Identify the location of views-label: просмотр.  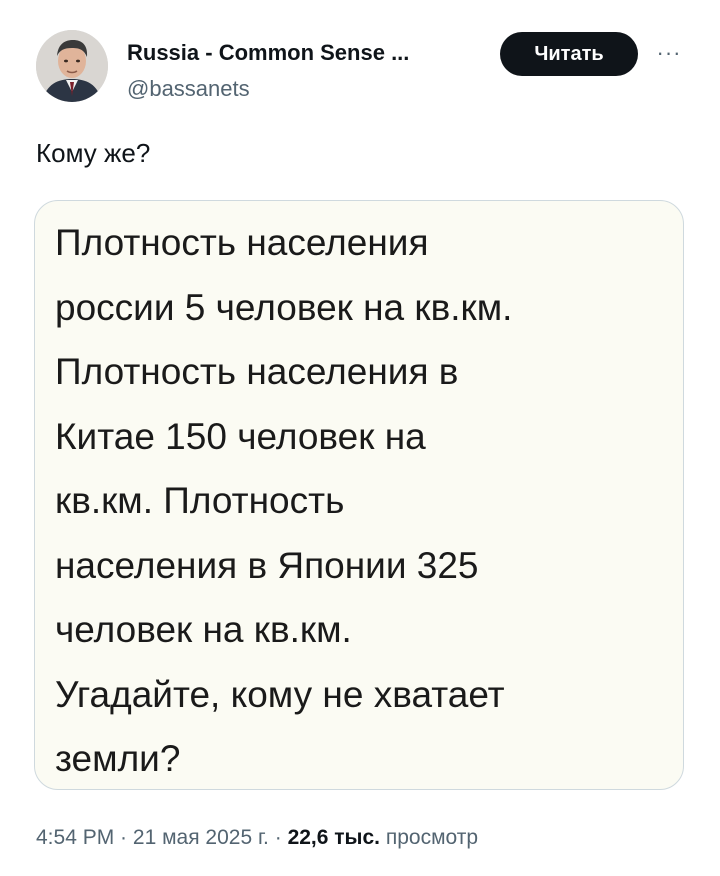
(429, 837).